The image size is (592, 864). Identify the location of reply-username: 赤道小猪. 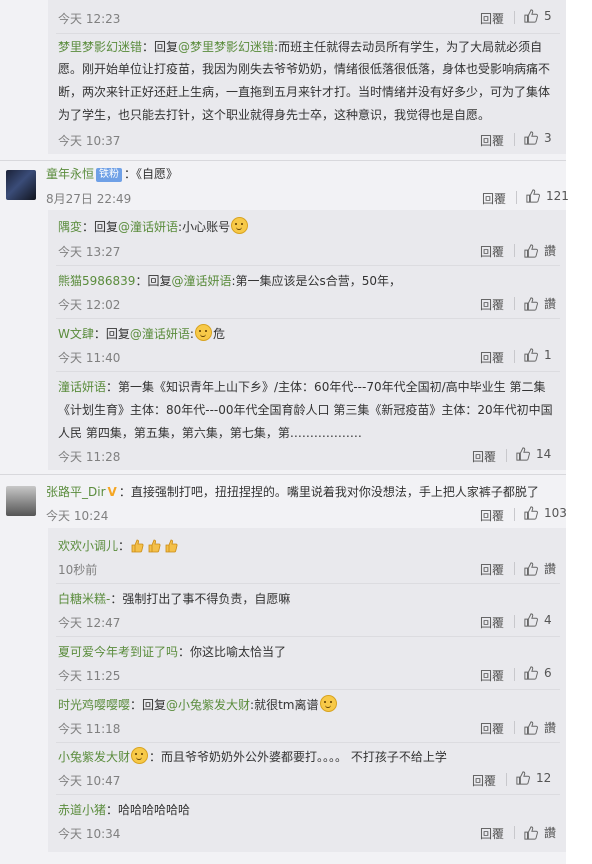
(82, 810).